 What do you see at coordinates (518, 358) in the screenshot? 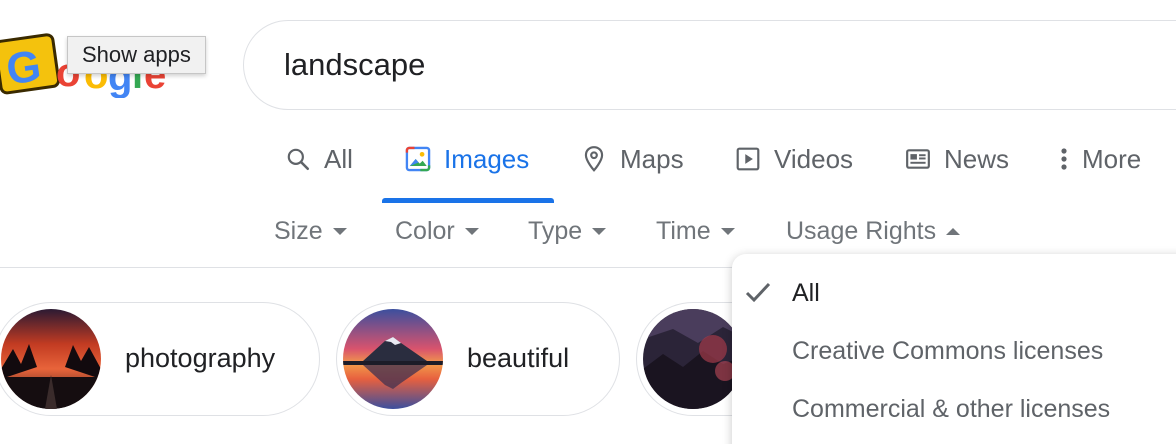
I see `chip-label: beautiful` at bounding box center [518, 358].